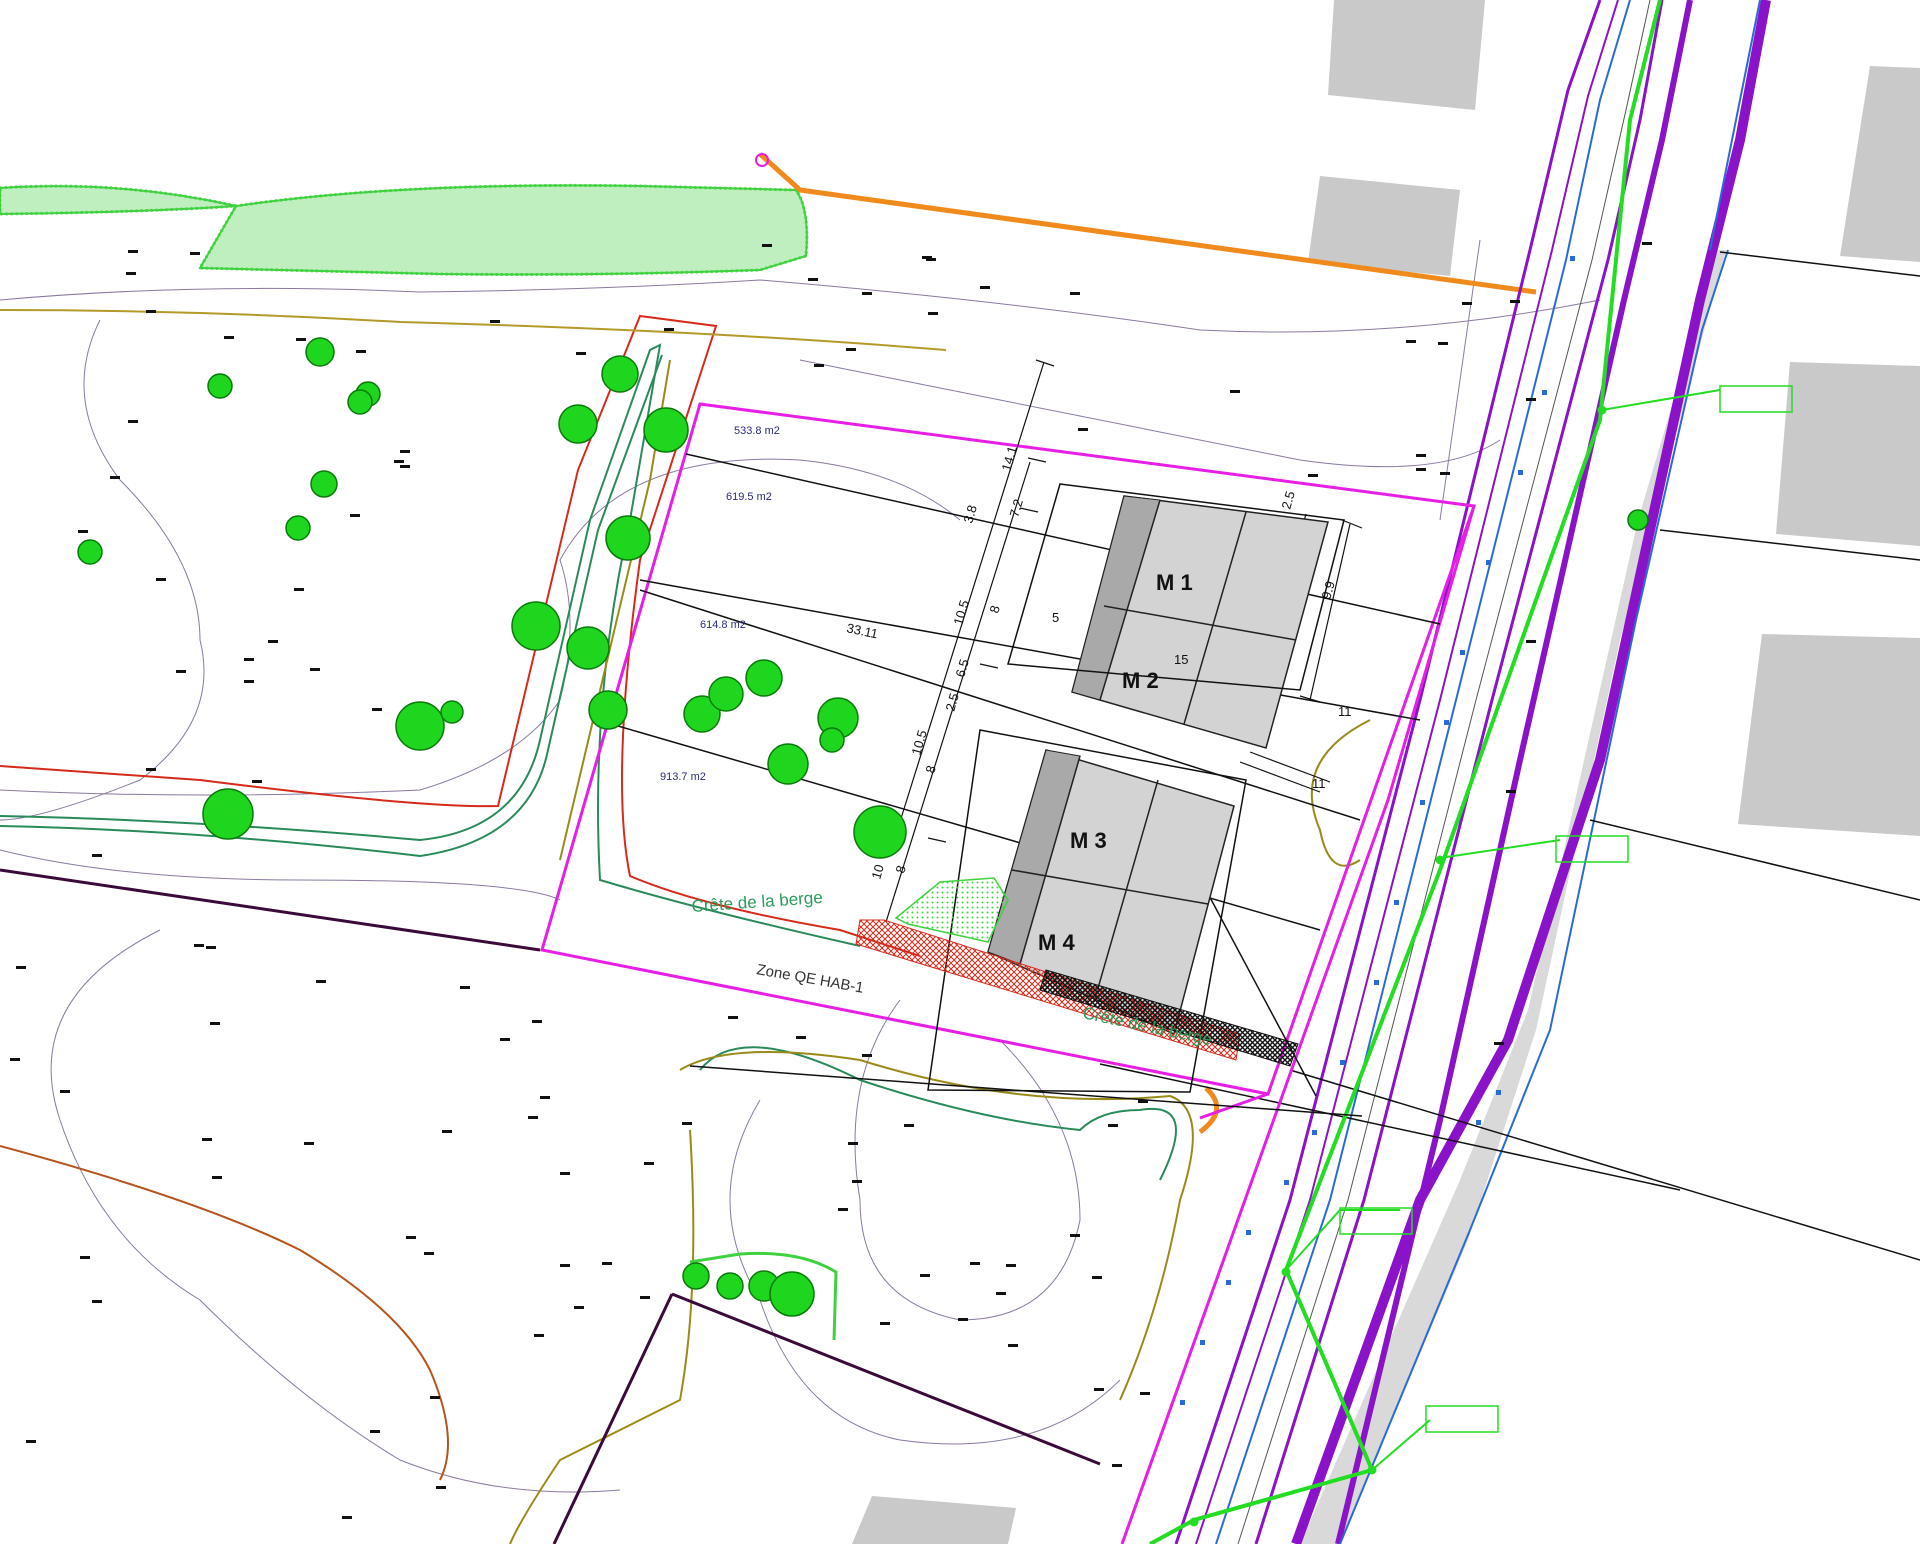  What do you see at coordinates (1008, 458) in the screenshot?
I see `dim-14-1: 14.1` at bounding box center [1008, 458].